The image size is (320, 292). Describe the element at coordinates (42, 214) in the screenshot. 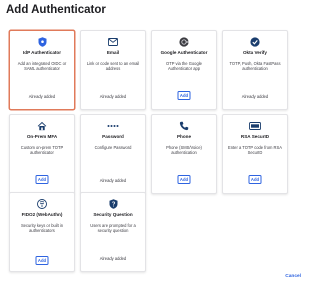

I see `card-name: FIDO2 (WebAuthn)` at that location.